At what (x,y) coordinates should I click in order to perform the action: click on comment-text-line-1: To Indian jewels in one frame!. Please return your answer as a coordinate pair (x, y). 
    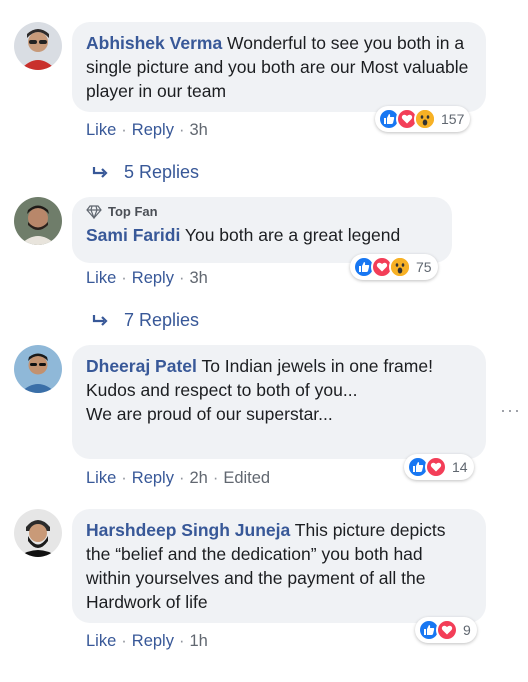
    Looking at the image, I should click on (317, 366).